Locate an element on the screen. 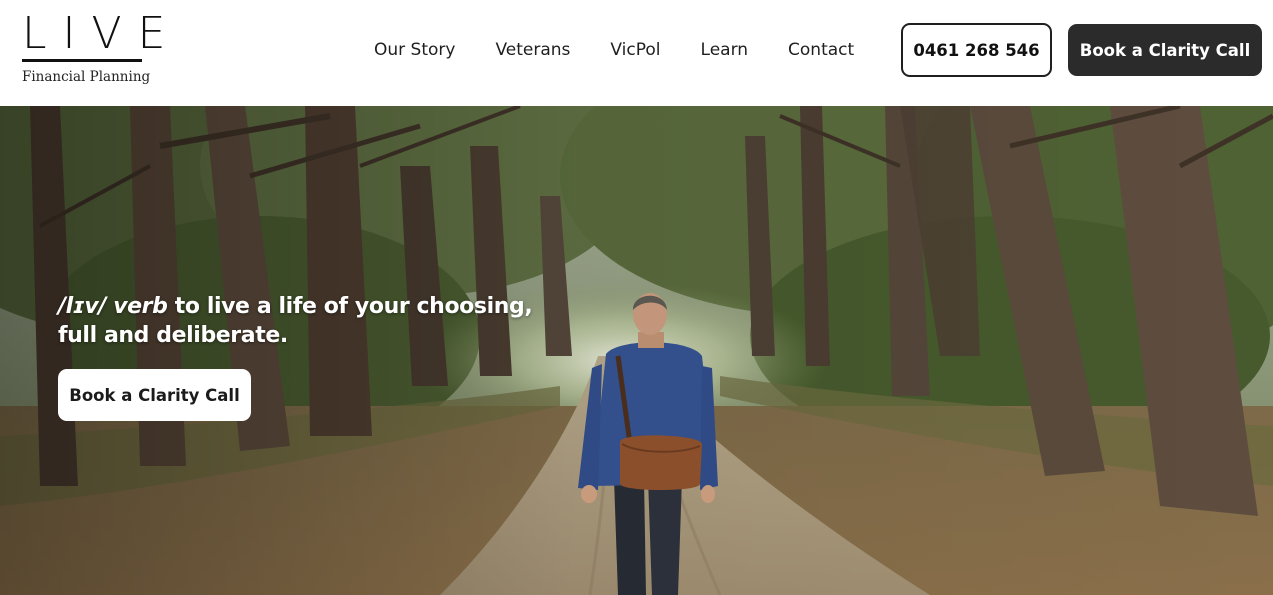  logo-wordmark: LIVE is located at coordinates (102, 33).